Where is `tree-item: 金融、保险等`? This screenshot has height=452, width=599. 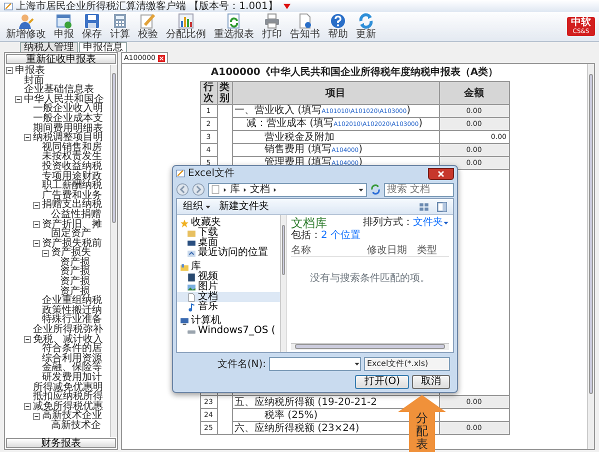 tree-item: 金融、保险等 is located at coordinates (72, 368).